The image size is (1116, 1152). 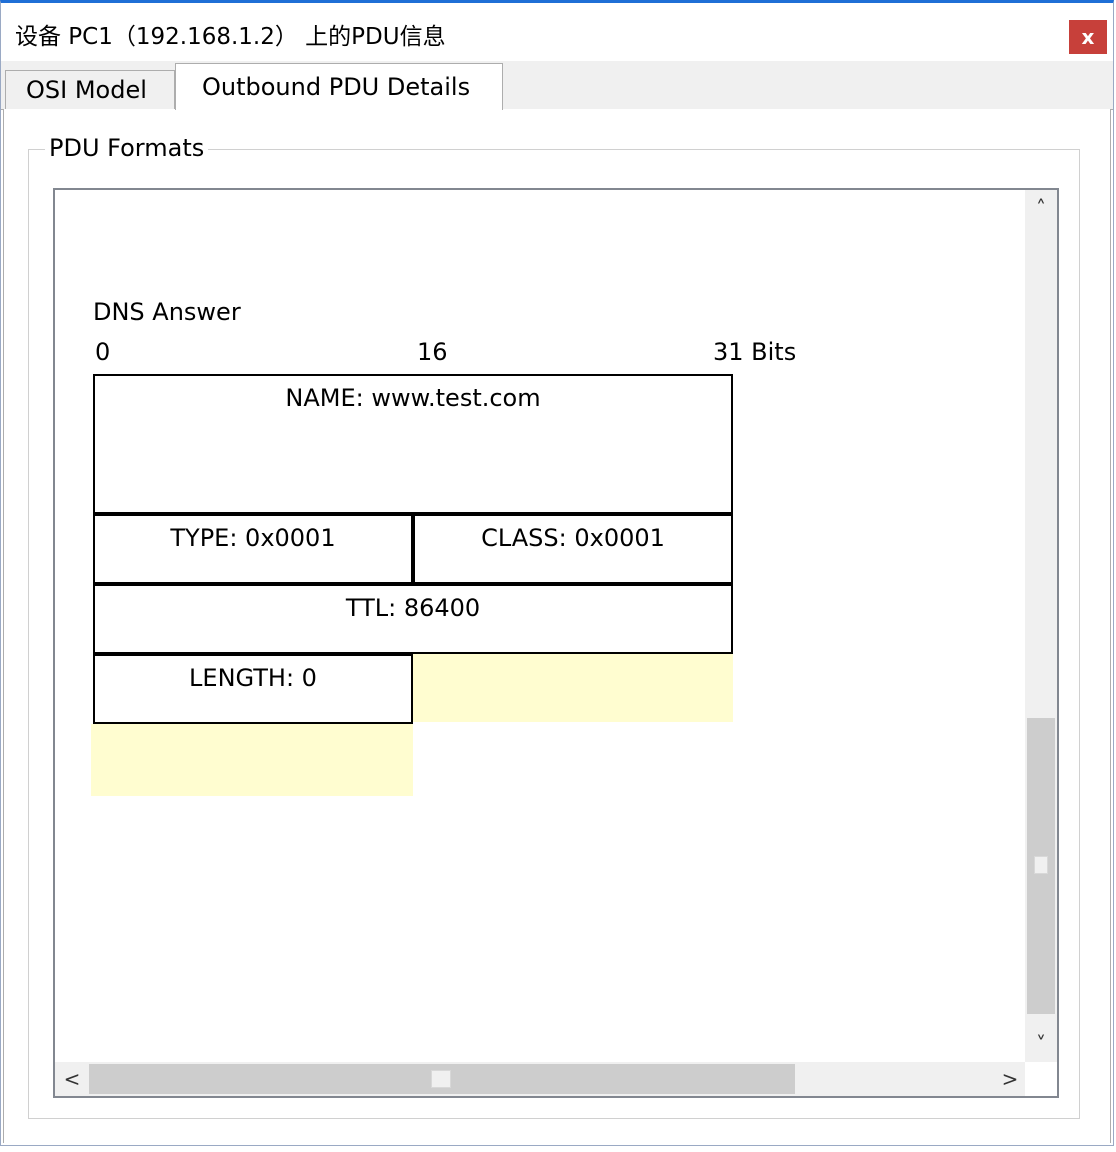 I want to click on vertical-scrollbar: ˄ ˅, so click(x=1041, y=626).